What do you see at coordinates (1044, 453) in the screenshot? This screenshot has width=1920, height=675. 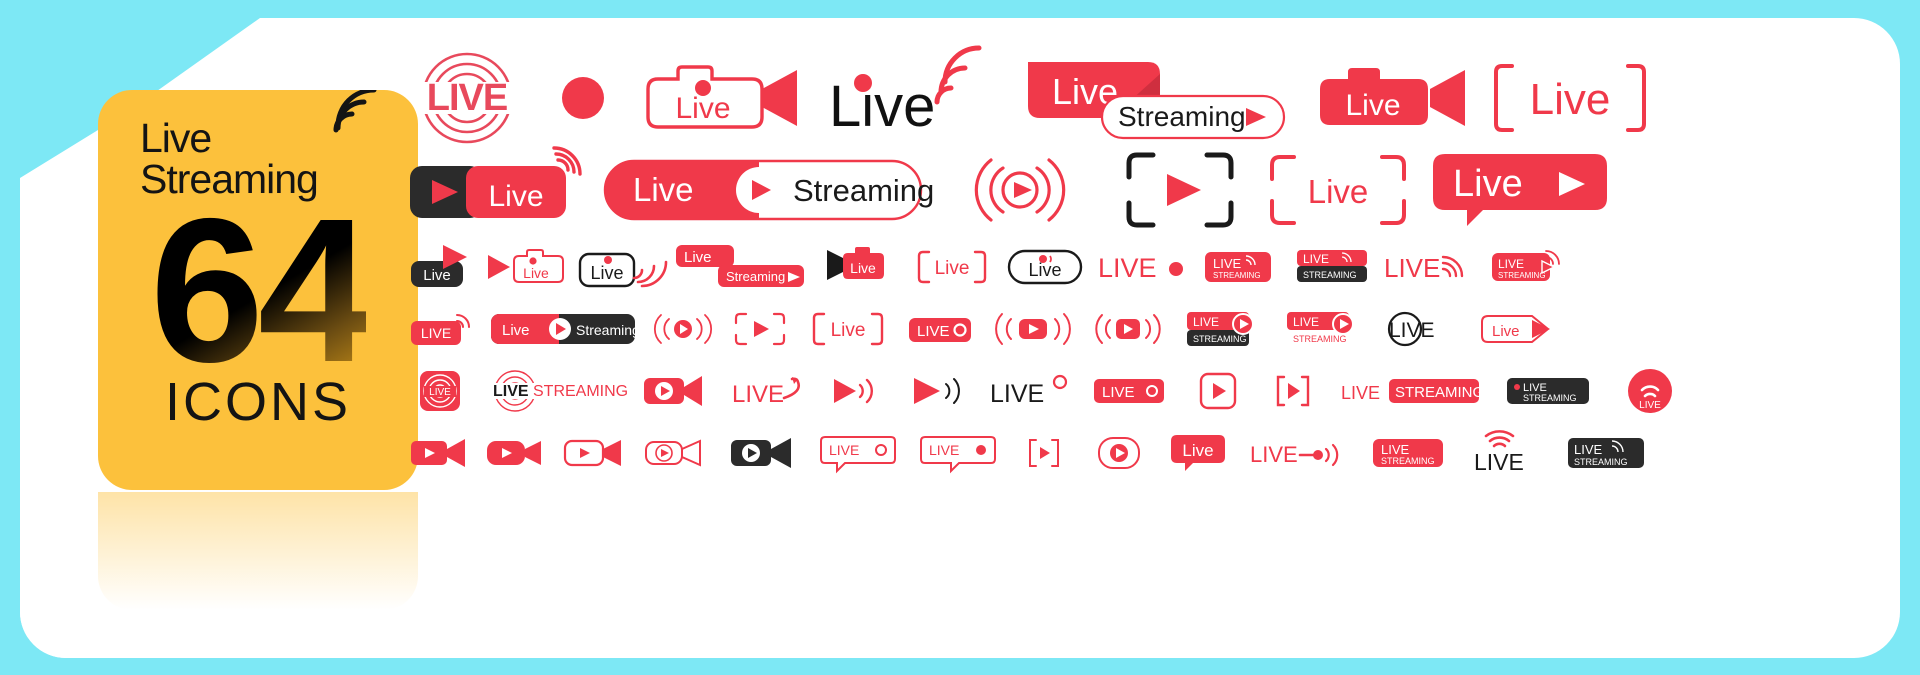 I see `play-bracket-outline` at bounding box center [1044, 453].